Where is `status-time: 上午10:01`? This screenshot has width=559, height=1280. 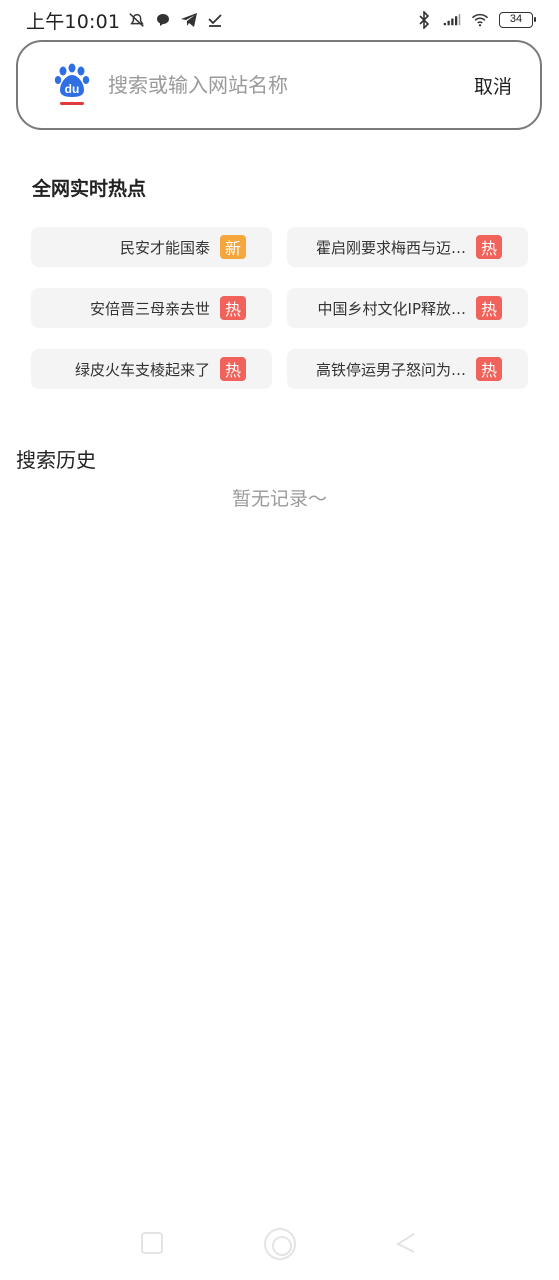 status-time: 上午10:01 is located at coordinates (73, 21).